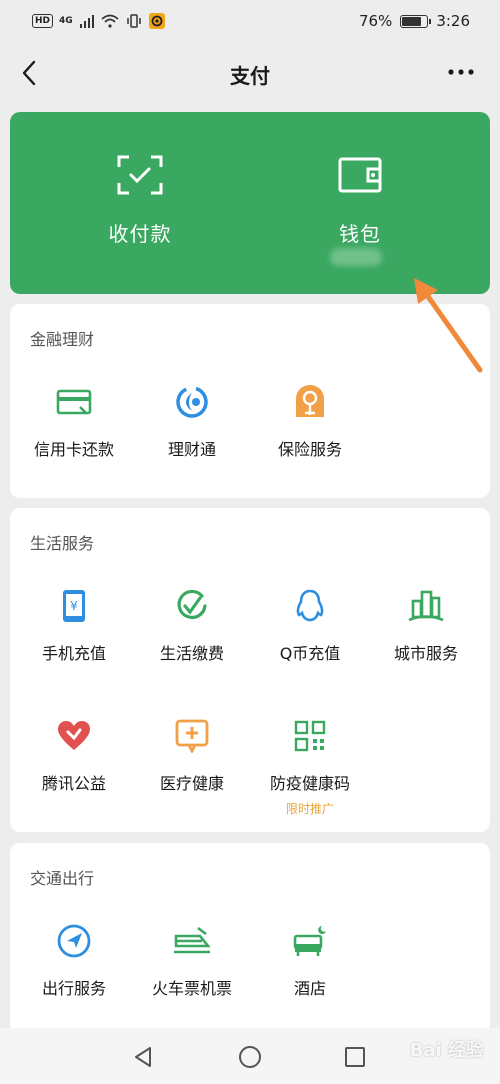  I want to click on battery-icon, so click(416, 21).